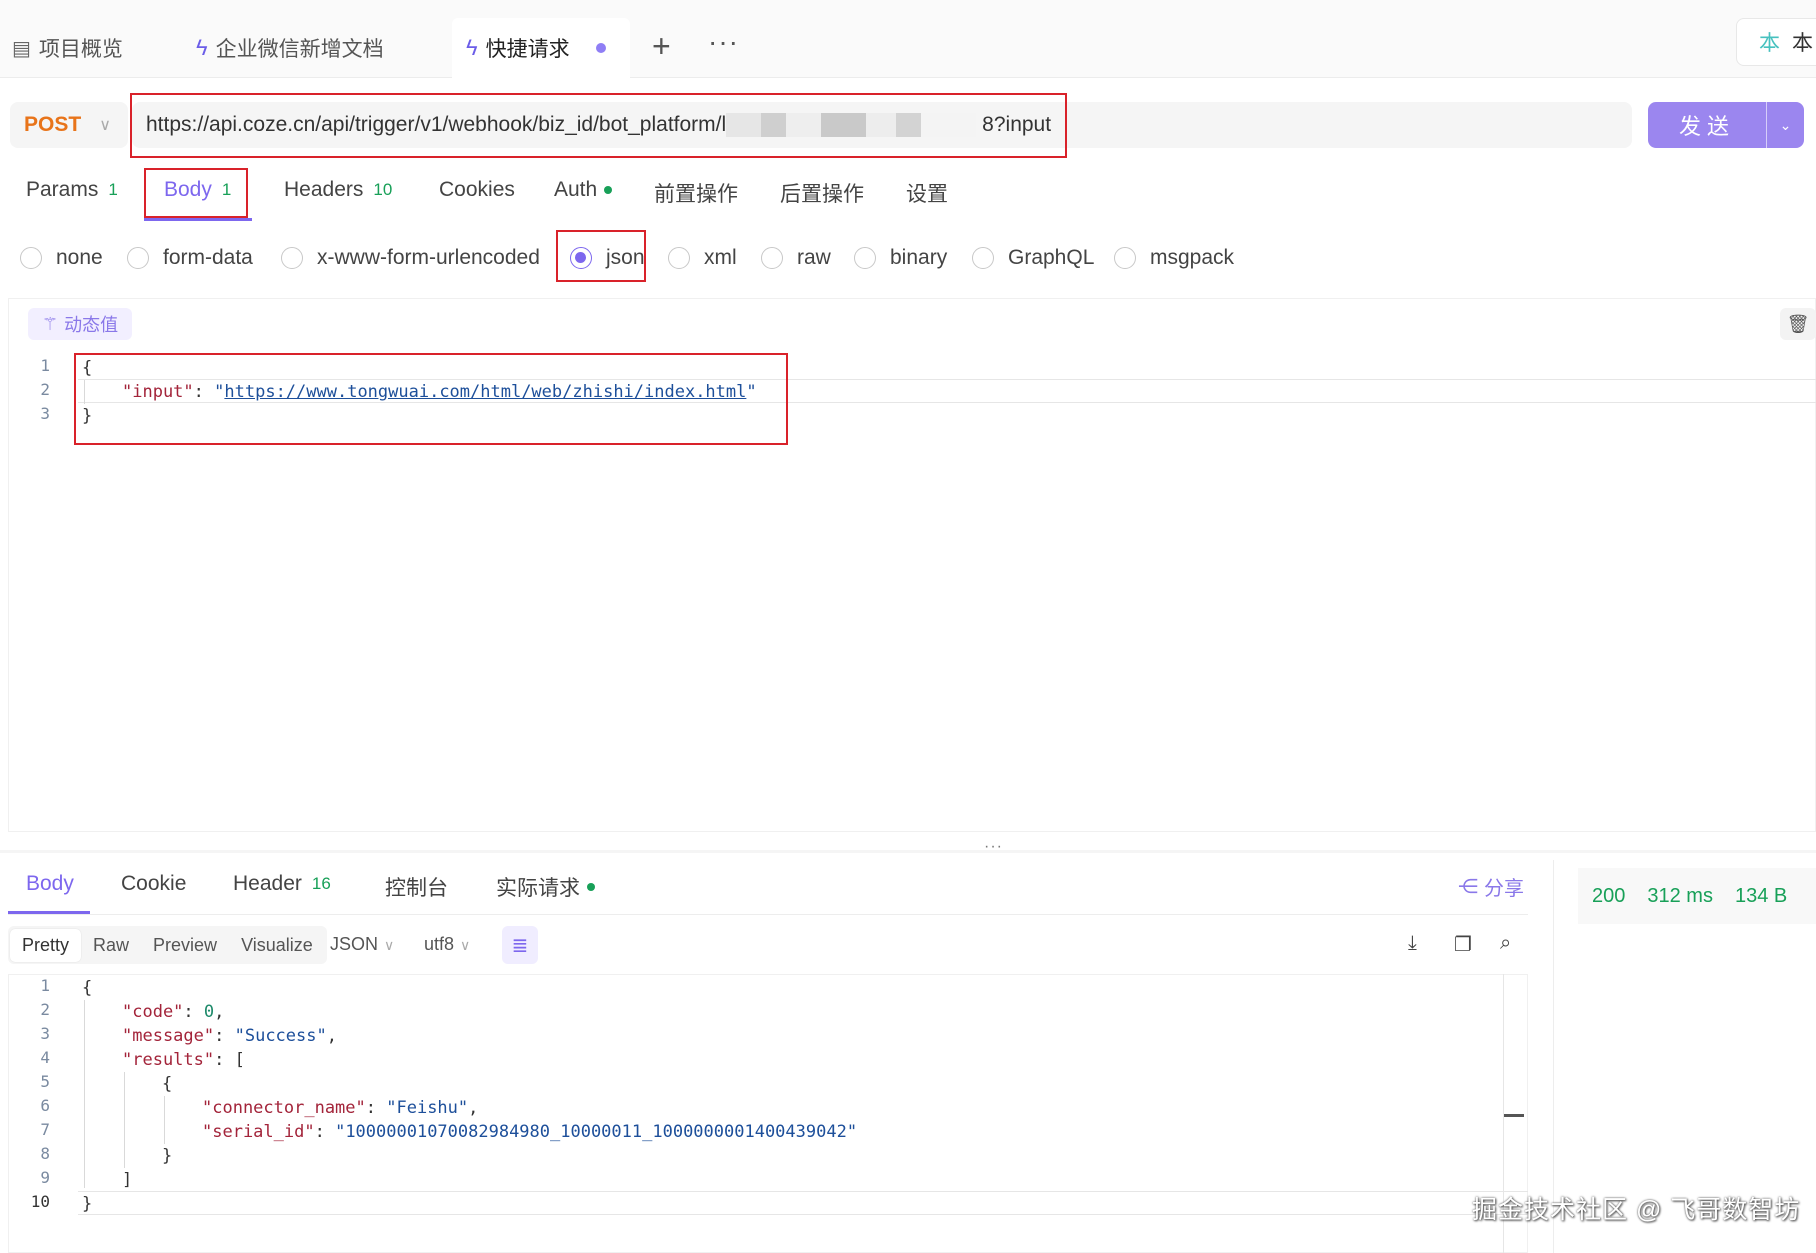  Describe the element at coordinates (723, 42) in the screenshot. I see `more-tabs-button: ···` at that location.